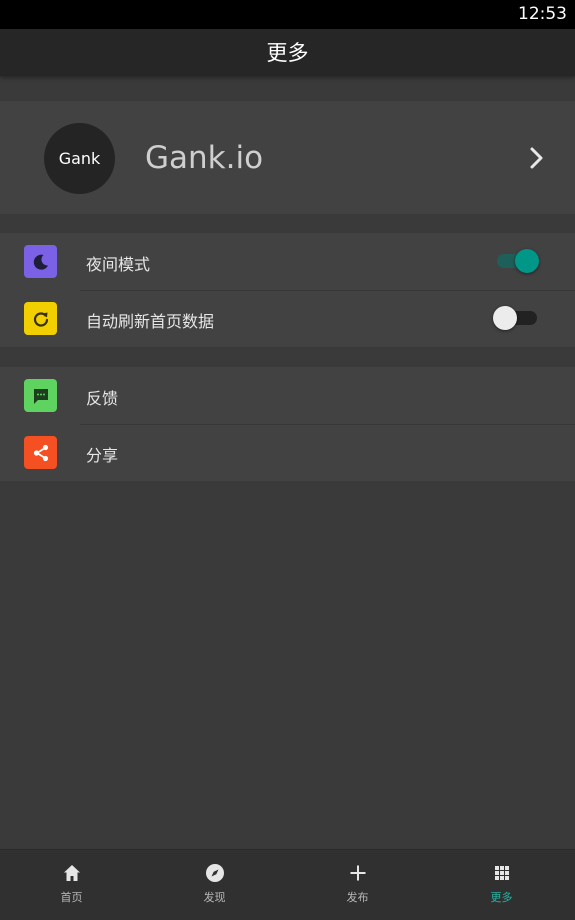 This screenshot has width=575, height=920. What do you see at coordinates (501, 873) in the screenshot?
I see `grid-icon` at bounding box center [501, 873].